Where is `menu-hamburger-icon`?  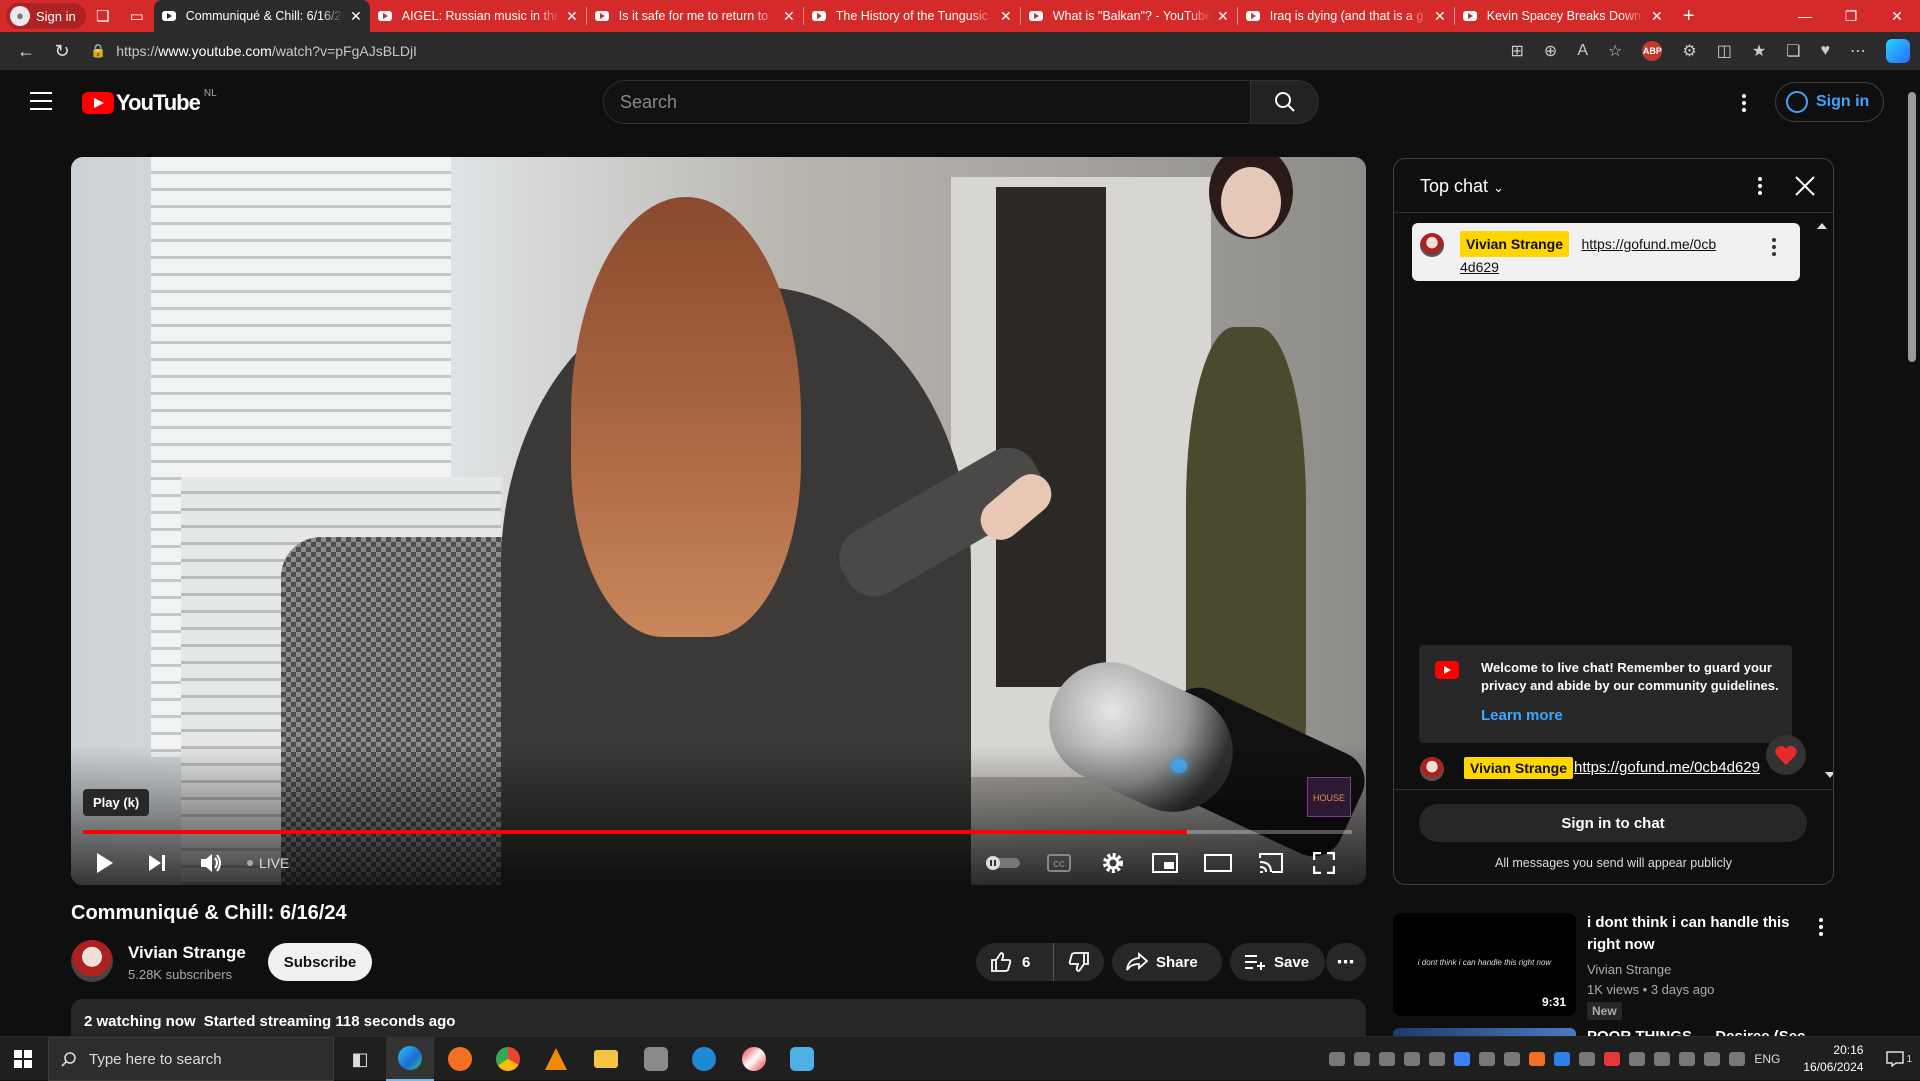 menu-hamburger-icon is located at coordinates (41, 101).